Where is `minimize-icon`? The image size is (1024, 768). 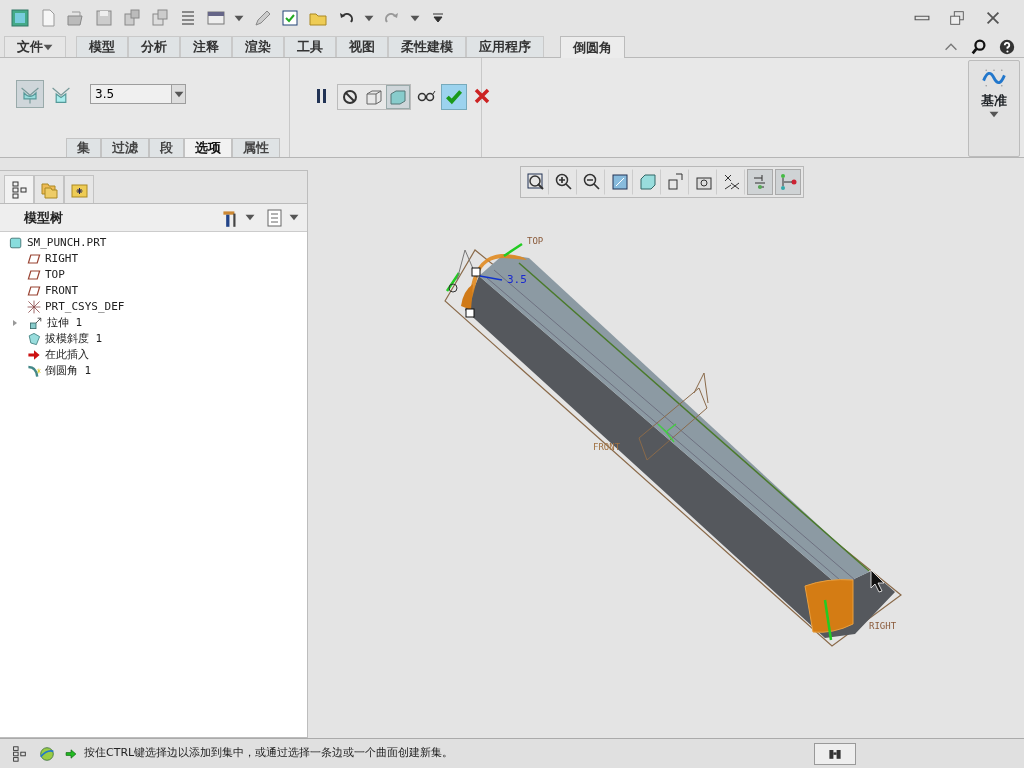 minimize-icon is located at coordinates (922, 18).